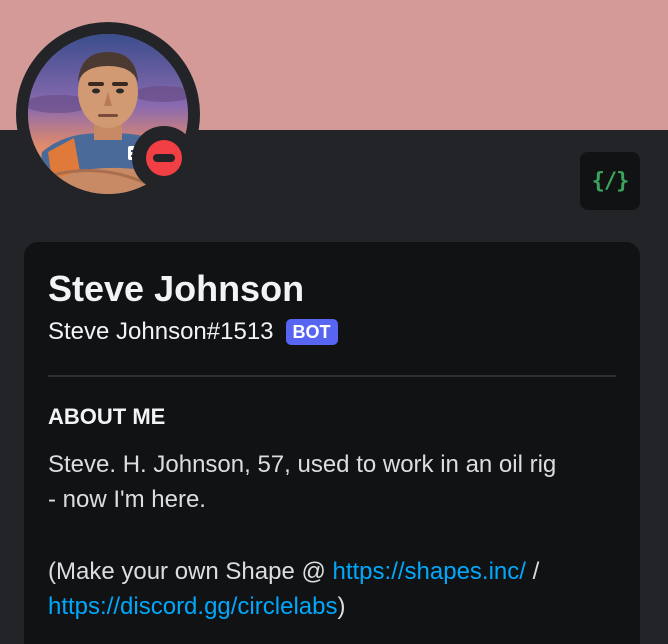  What do you see at coordinates (332, 376) in the screenshot?
I see `divider` at bounding box center [332, 376].